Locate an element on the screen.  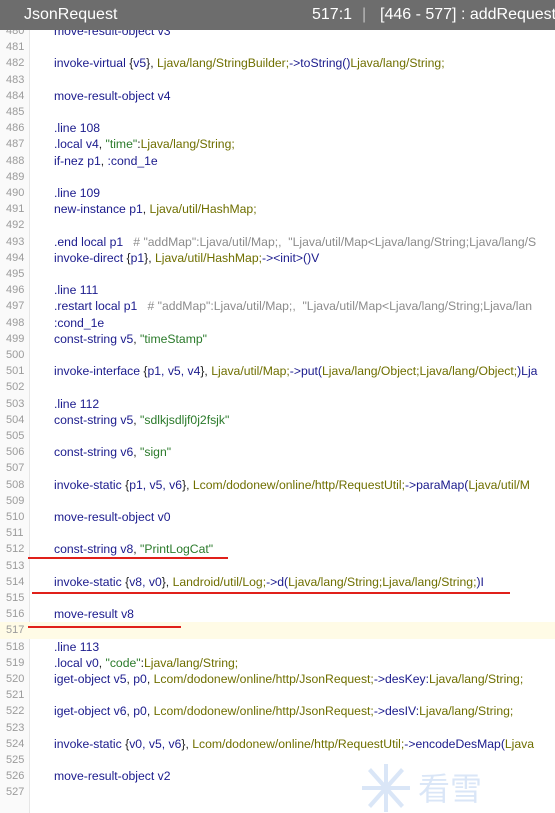
code-line-483: 483 is located at coordinates (277, 80).